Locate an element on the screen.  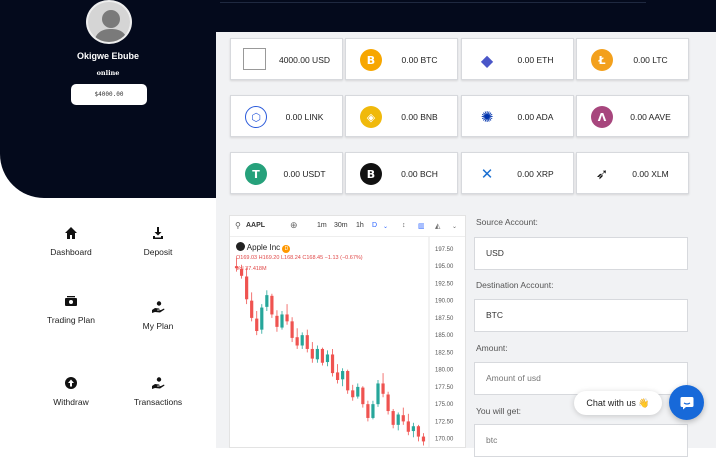
profile-panel: Okigwe Ebube online $4000.00 is located at coordinates (108, 99).